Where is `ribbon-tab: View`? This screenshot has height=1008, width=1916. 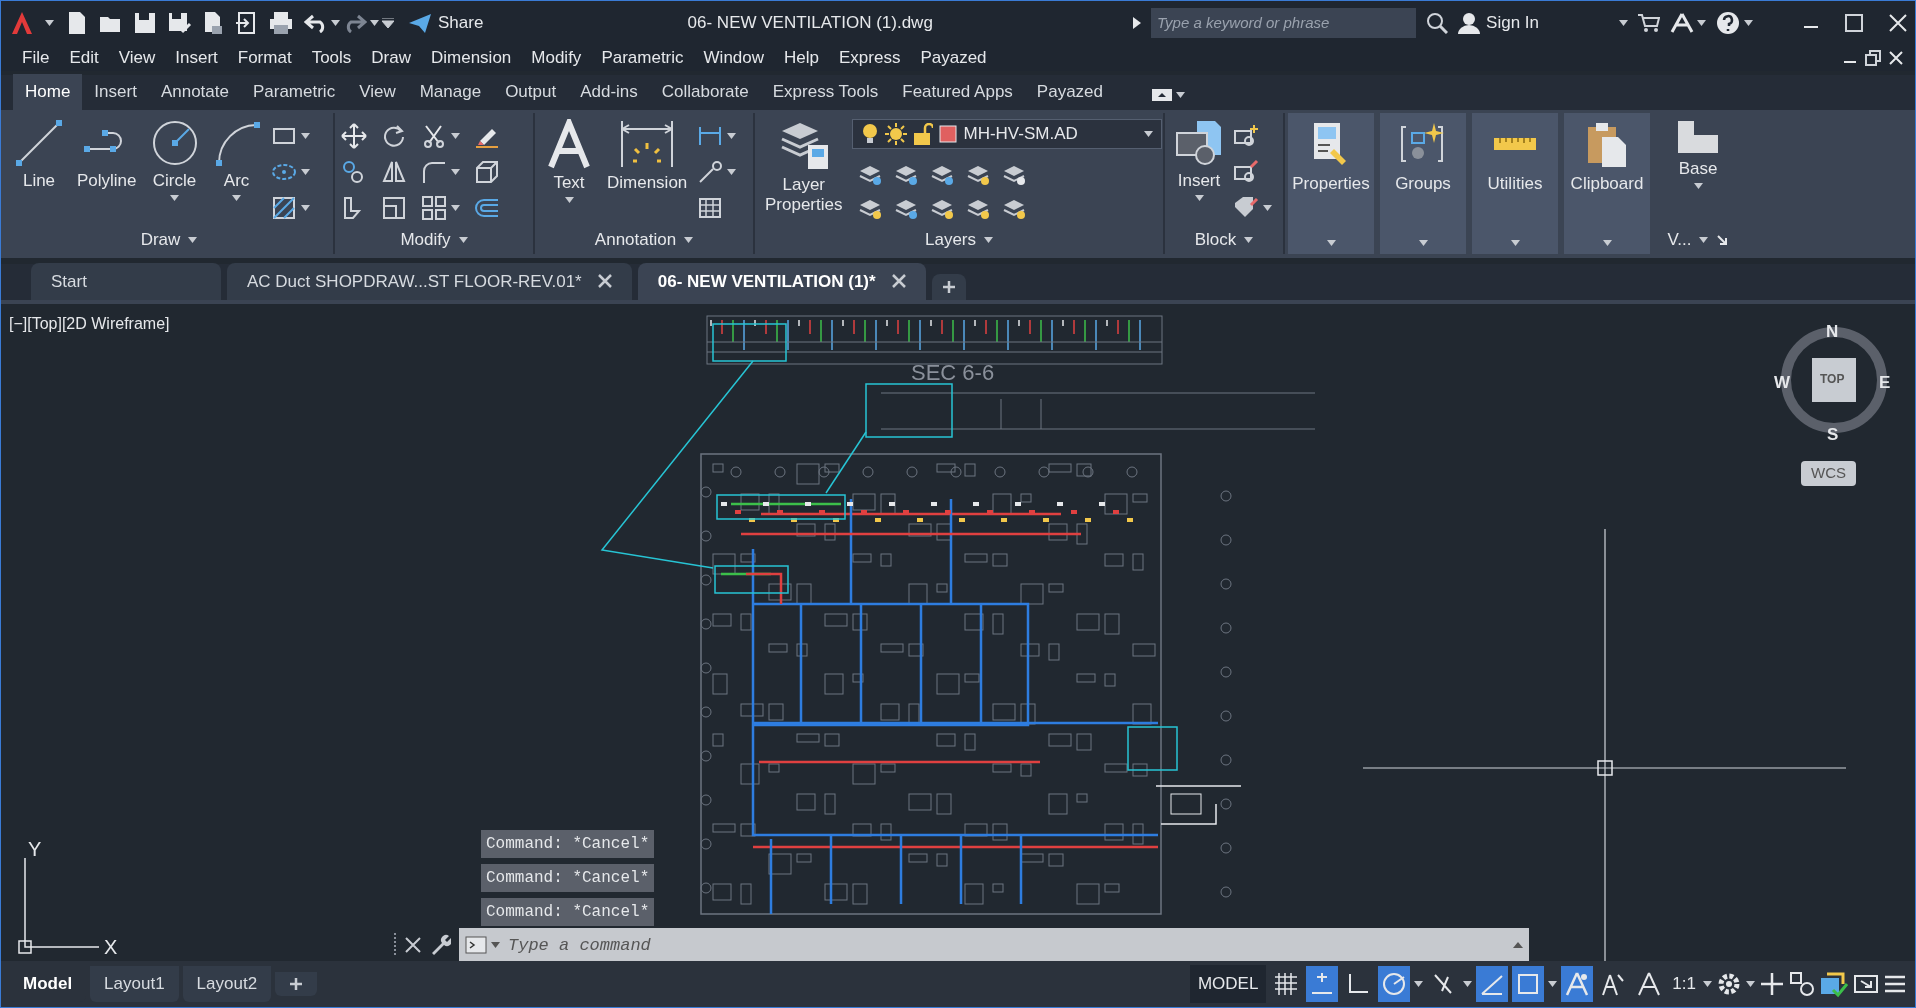
ribbon-tab: View is located at coordinates (377, 91).